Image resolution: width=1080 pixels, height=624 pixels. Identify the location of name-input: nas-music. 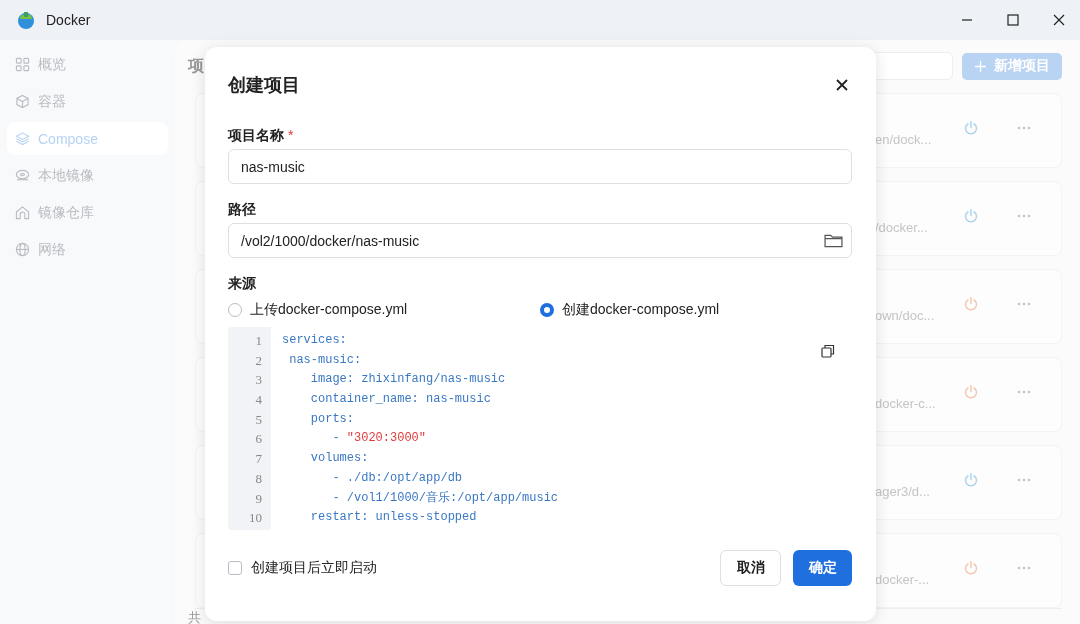
(540, 166).